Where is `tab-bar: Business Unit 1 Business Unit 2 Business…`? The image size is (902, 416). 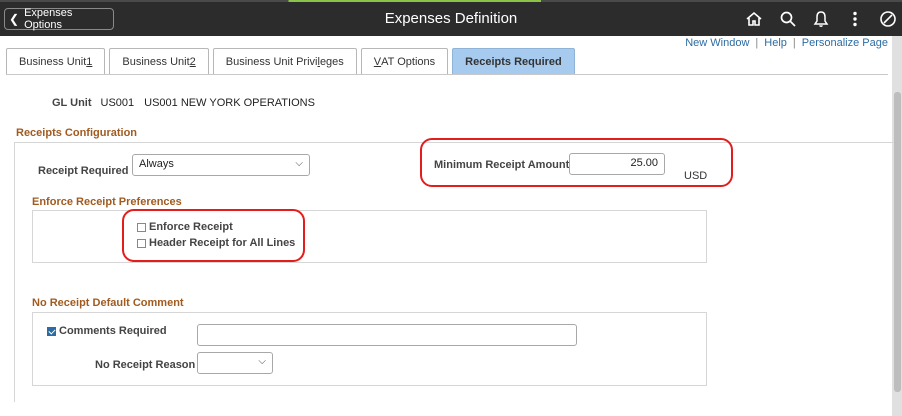
tab-bar: Business Unit 1 Business Unit 2 Business… is located at coordinates (292, 61).